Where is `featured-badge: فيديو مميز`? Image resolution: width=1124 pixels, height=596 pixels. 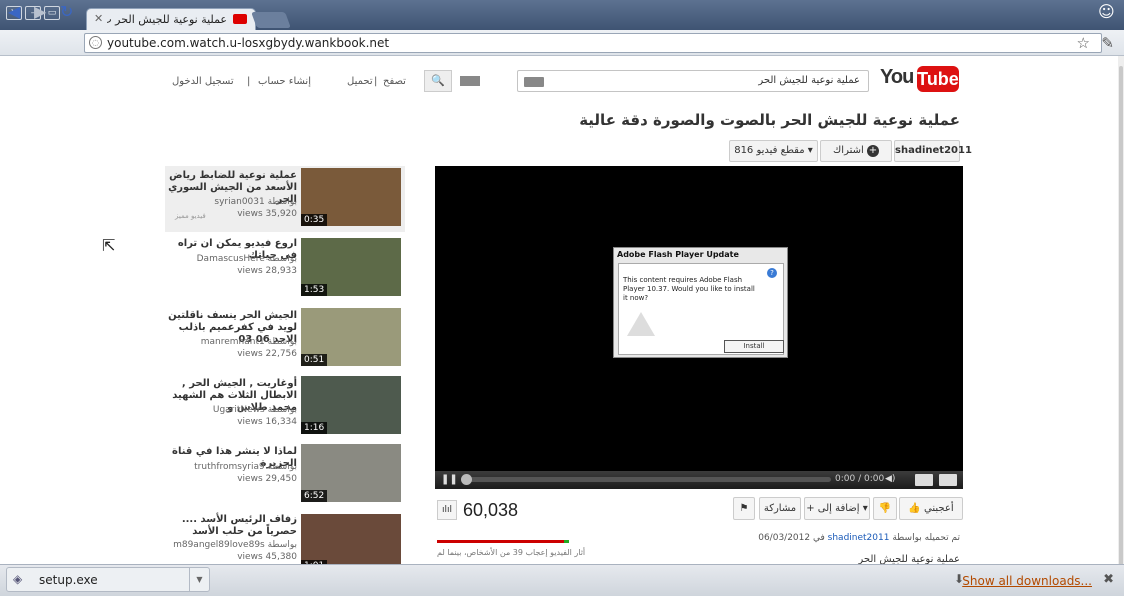 featured-badge: فيديو مميز is located at coordinates (190, 216).